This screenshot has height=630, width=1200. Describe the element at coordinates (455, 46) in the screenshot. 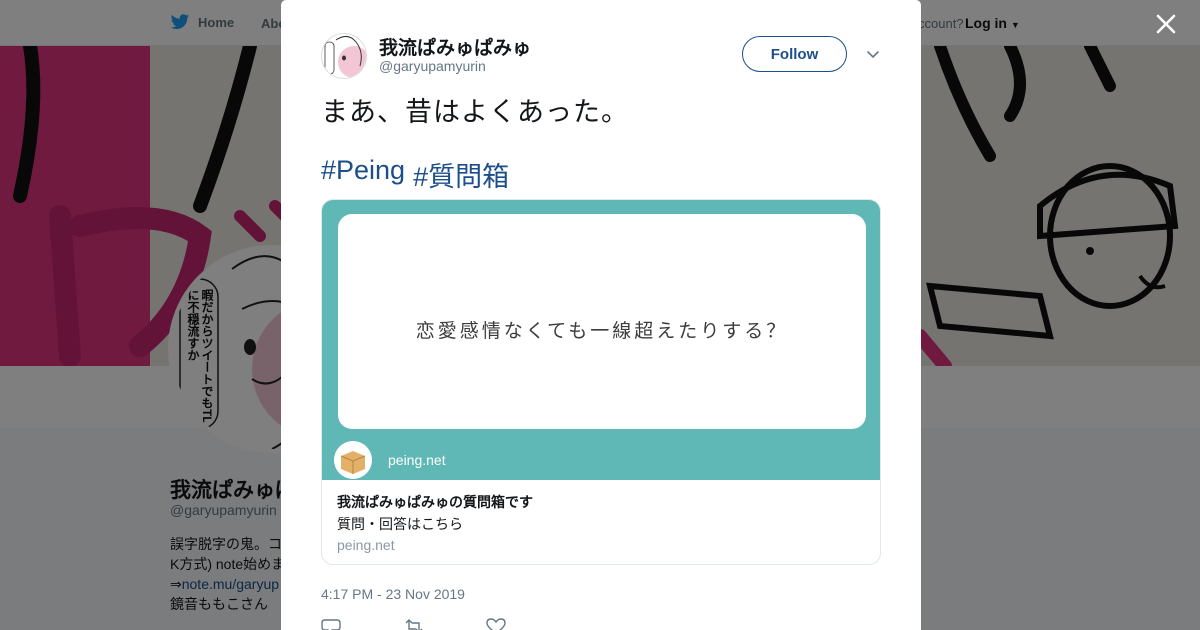

I see `tweet-author-name: 我流ぱみゅぱみゅ` at that location.